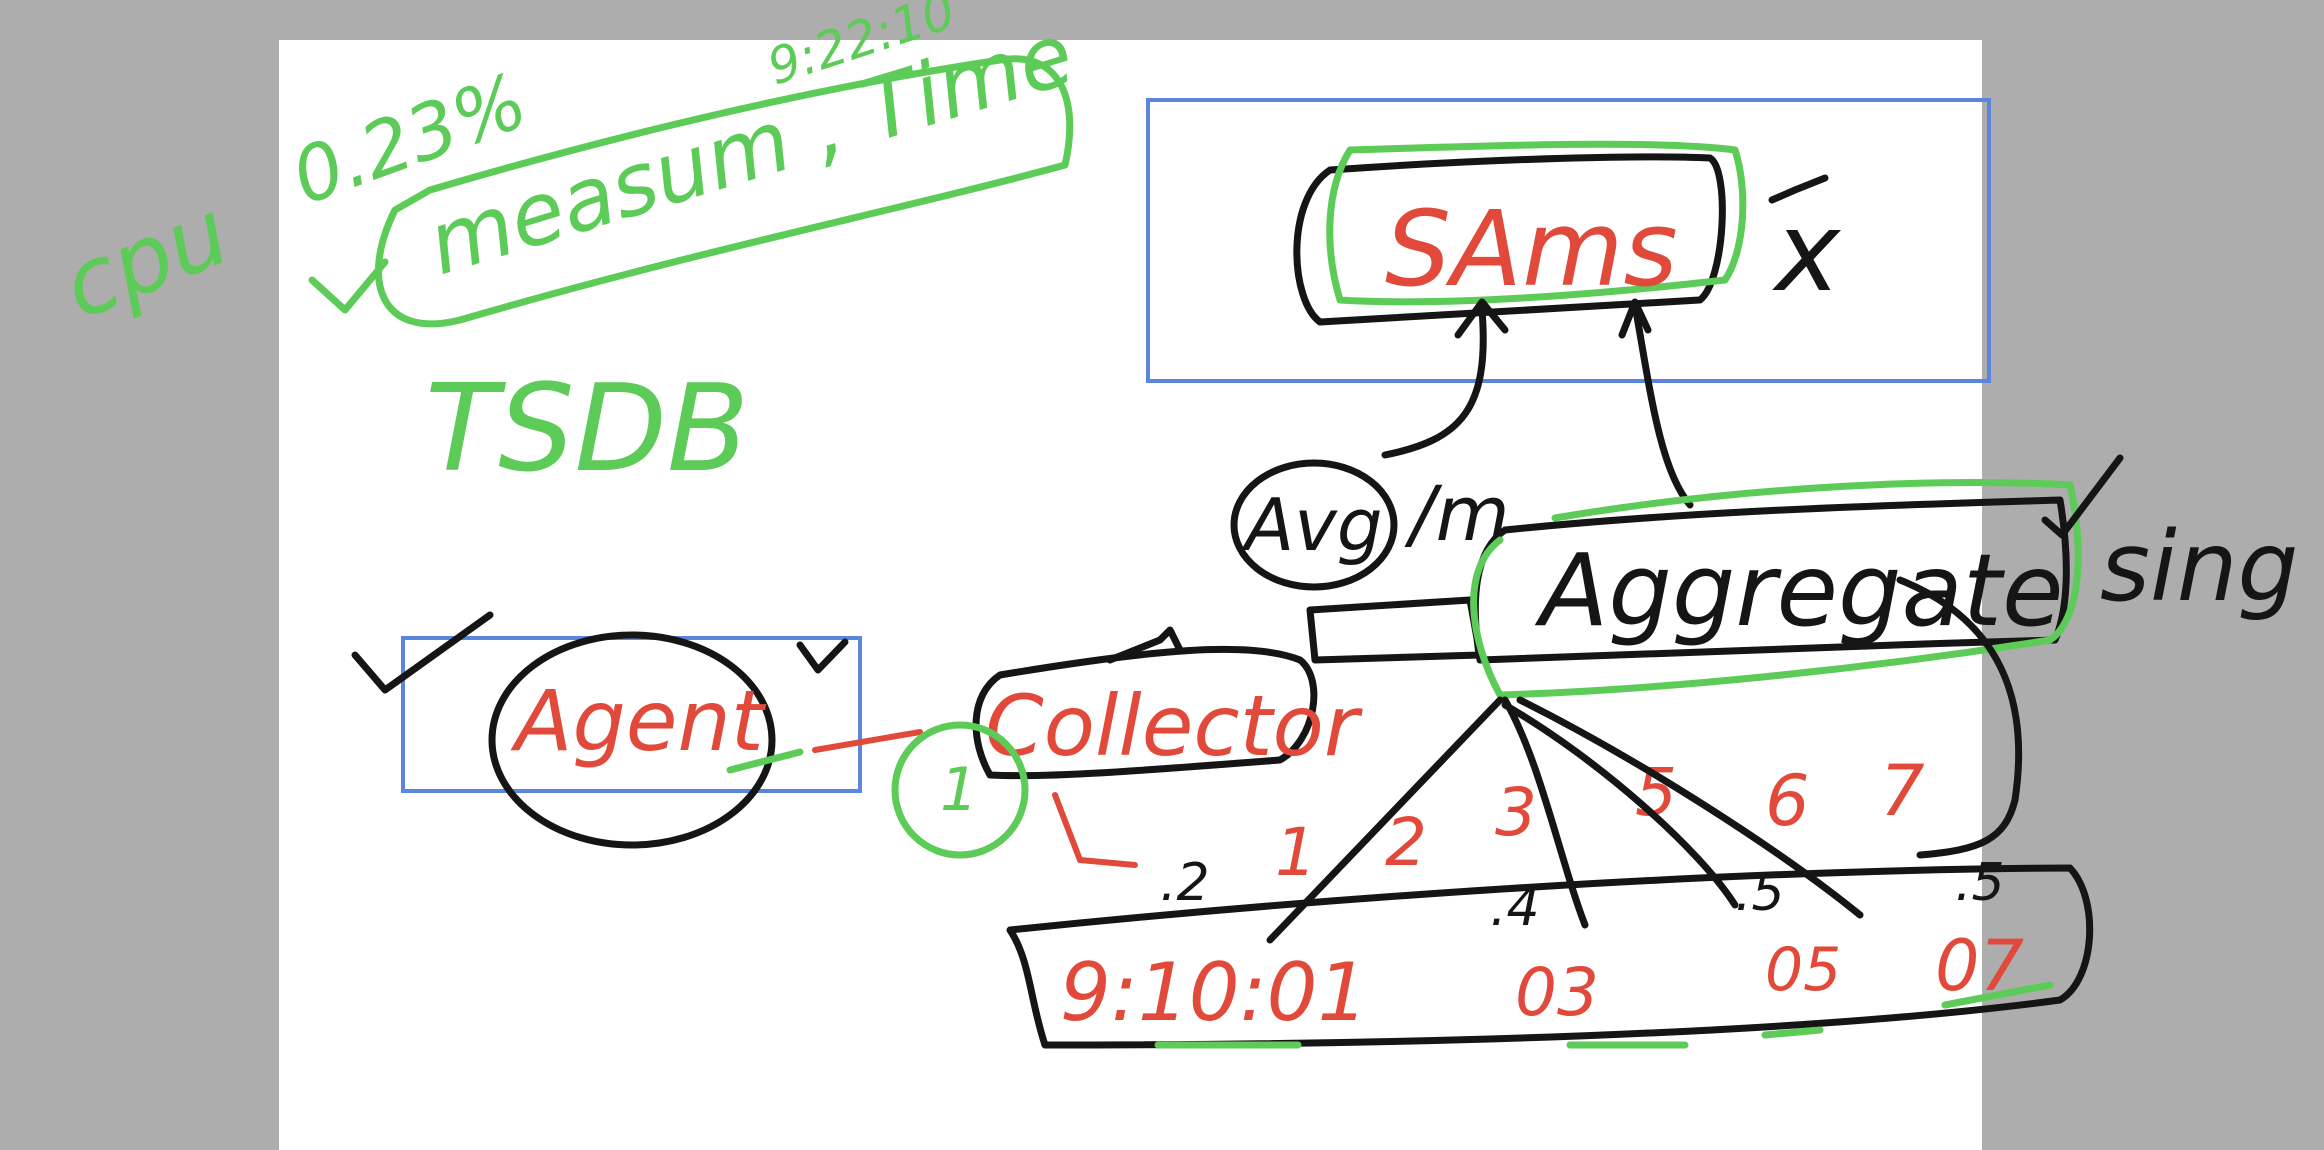 The image size is (2324, 1150). I want to click on timeline-start: 9:10:01, so click(1214, 992).